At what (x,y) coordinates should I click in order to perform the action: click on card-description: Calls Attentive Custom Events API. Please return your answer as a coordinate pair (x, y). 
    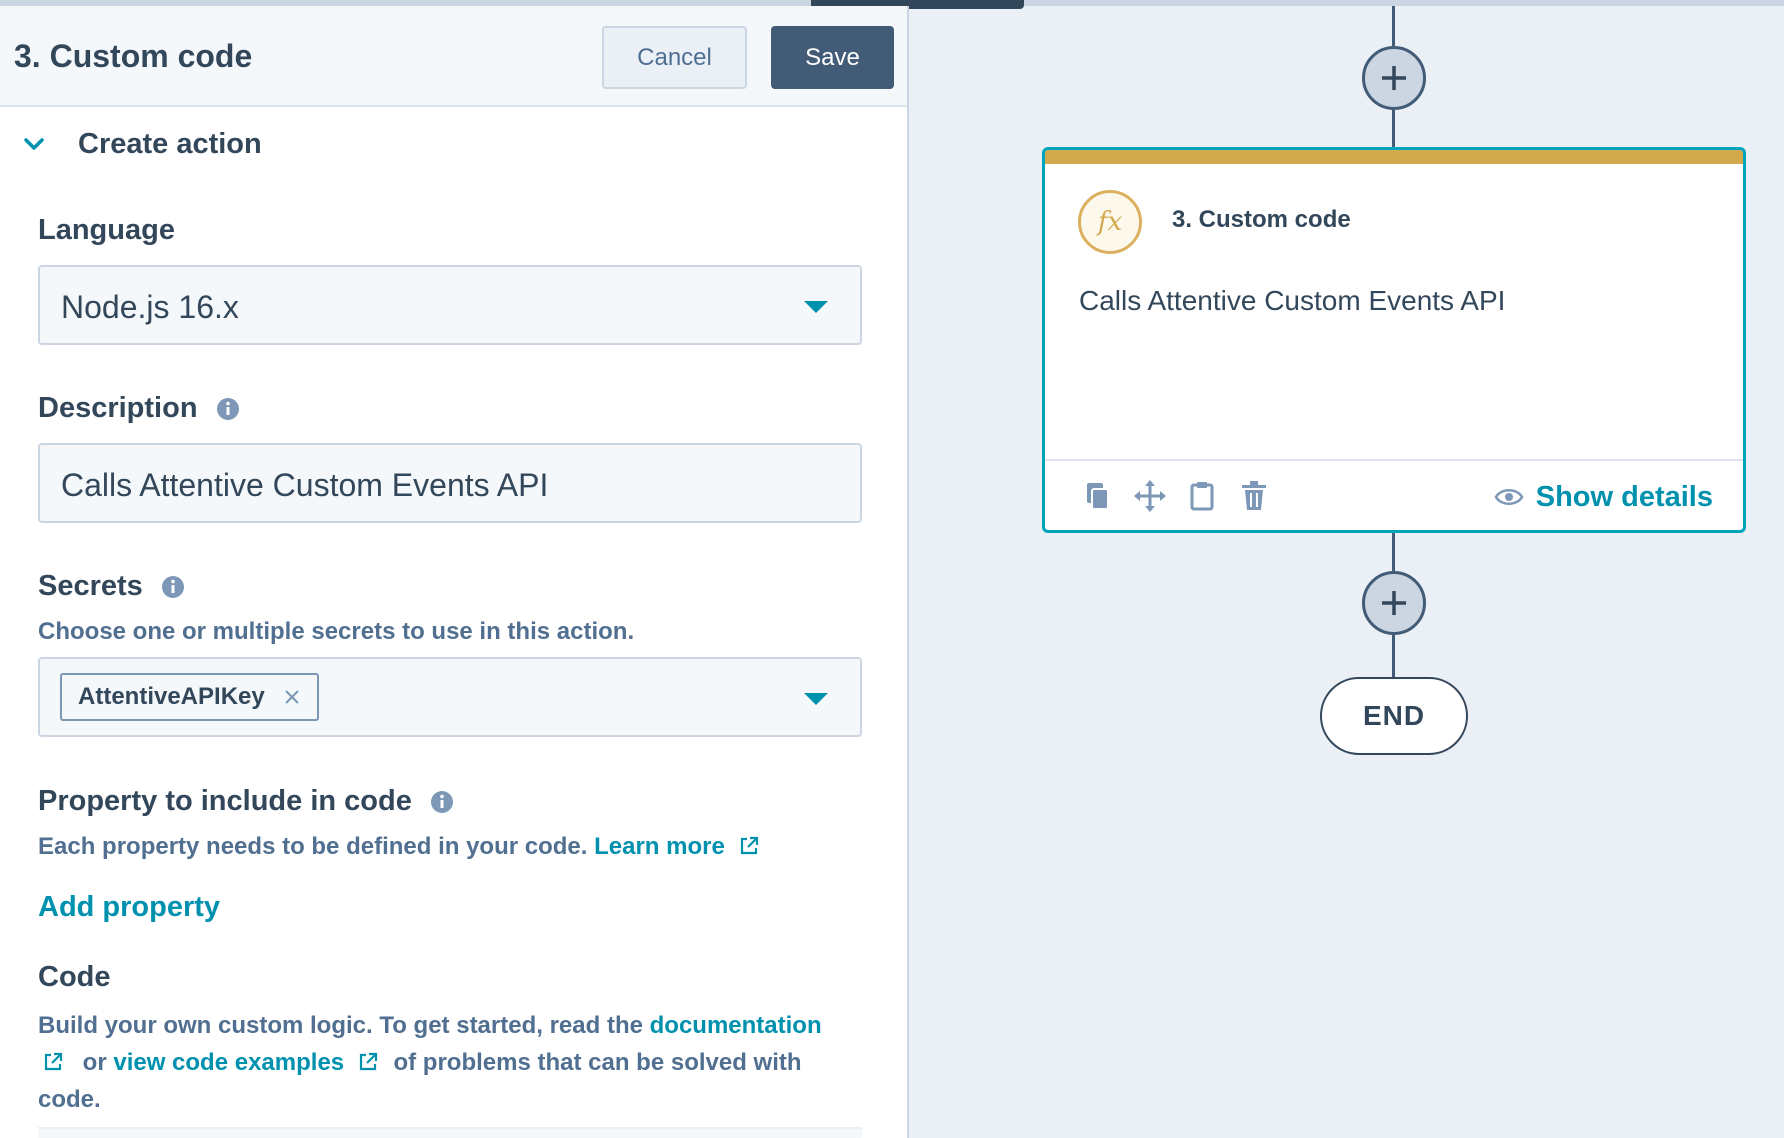
    Looking at the image, I should click on (1292, 300).